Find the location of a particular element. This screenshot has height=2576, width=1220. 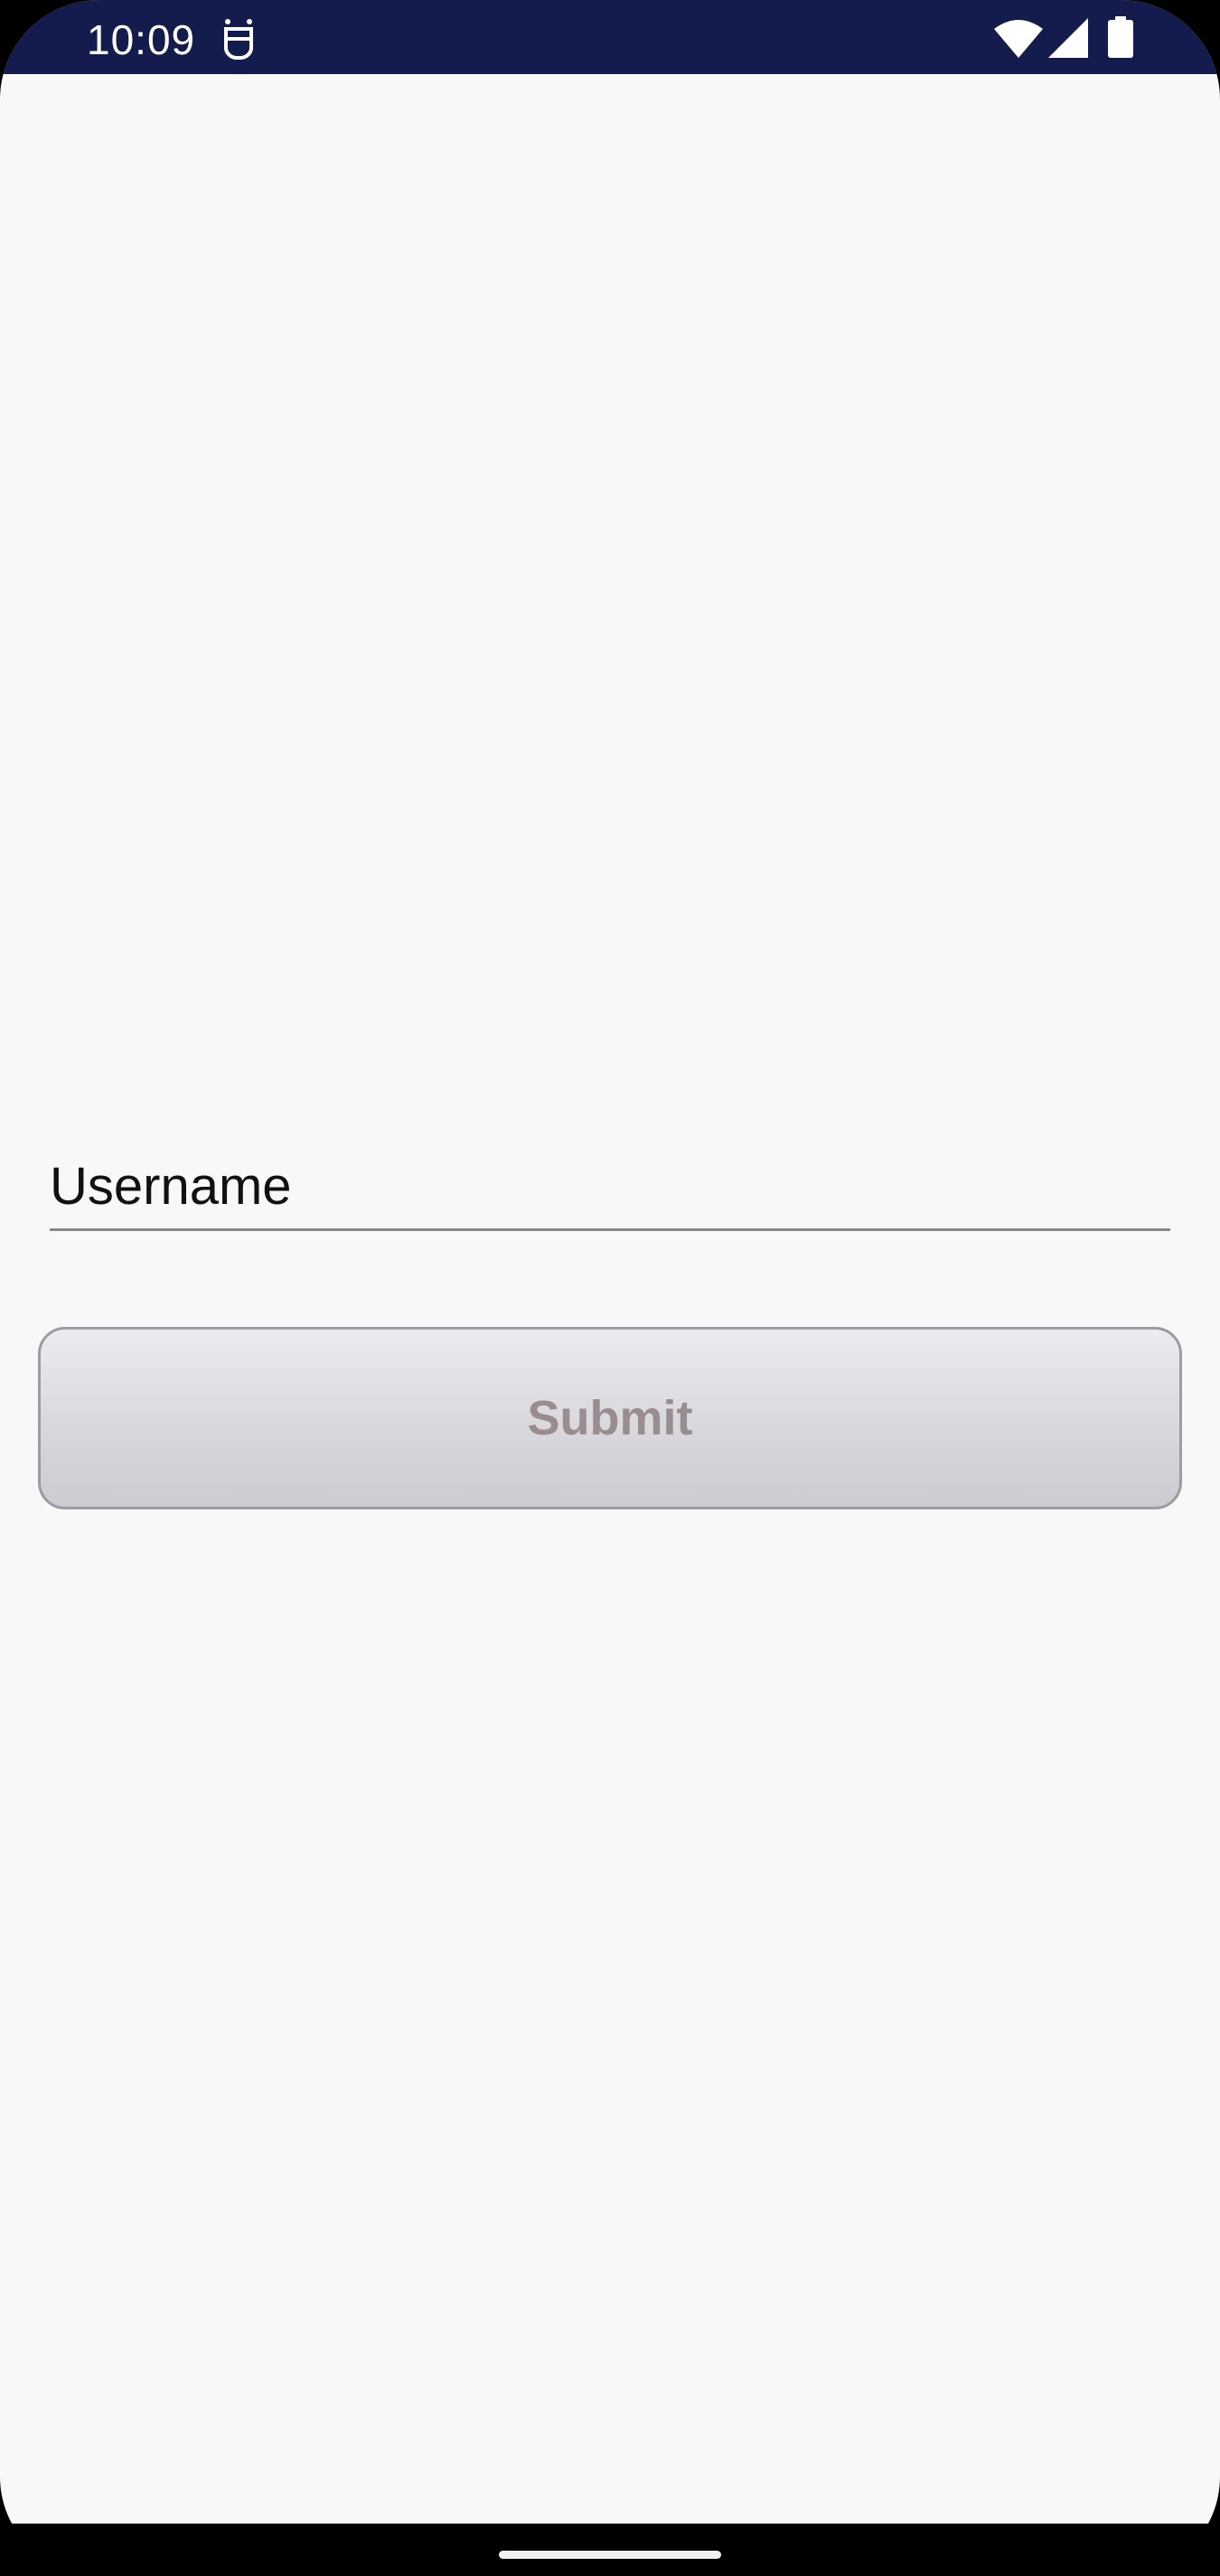

navigation-bar is located at coordinates (610, 2550).